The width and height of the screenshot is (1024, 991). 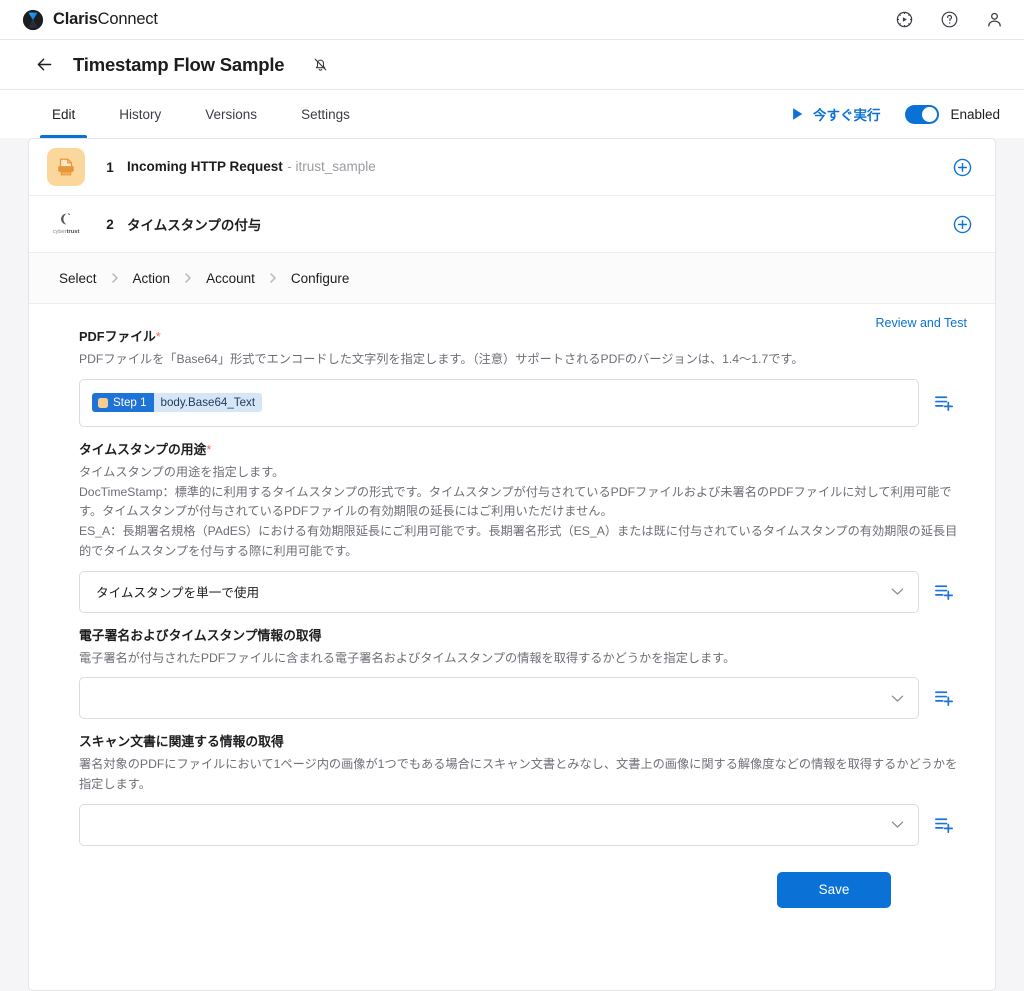 I want to click on tab-settings-label: Settings, so click(x=325, y=114).